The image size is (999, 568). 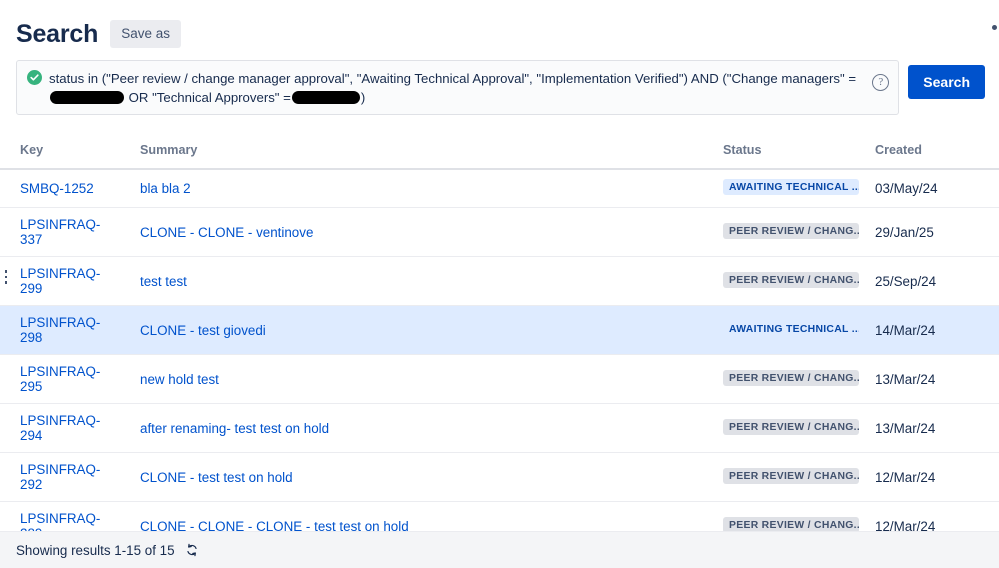 I want to click on issue-key-link: SMBQ-1252, so click(x=57, y=188).